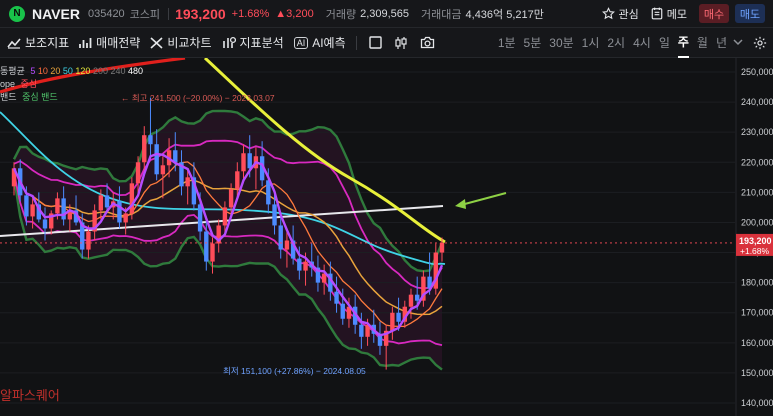 The width and height of the screenshot is (773, 416). I want to click on period-more-button, so click(738, 43).